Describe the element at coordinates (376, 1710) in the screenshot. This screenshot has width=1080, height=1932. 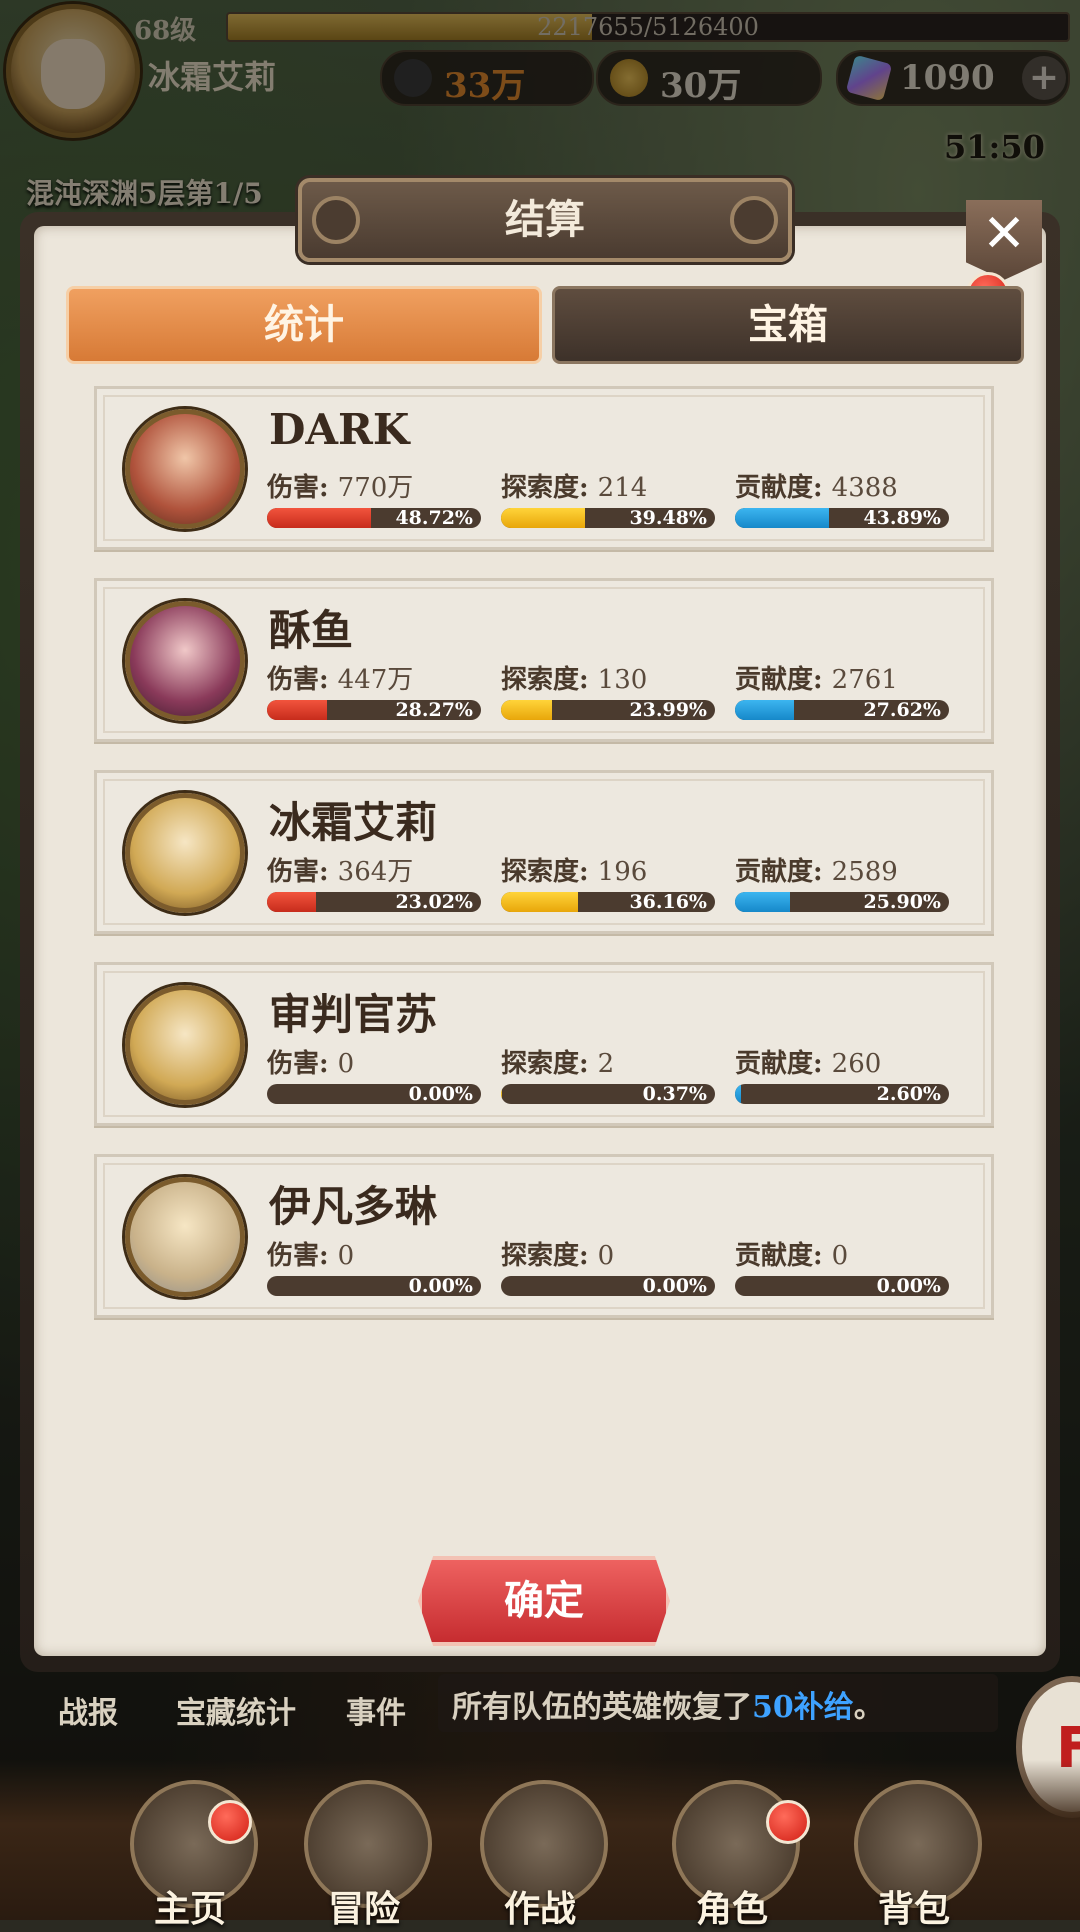
I see `events-link: 事件` at that location.